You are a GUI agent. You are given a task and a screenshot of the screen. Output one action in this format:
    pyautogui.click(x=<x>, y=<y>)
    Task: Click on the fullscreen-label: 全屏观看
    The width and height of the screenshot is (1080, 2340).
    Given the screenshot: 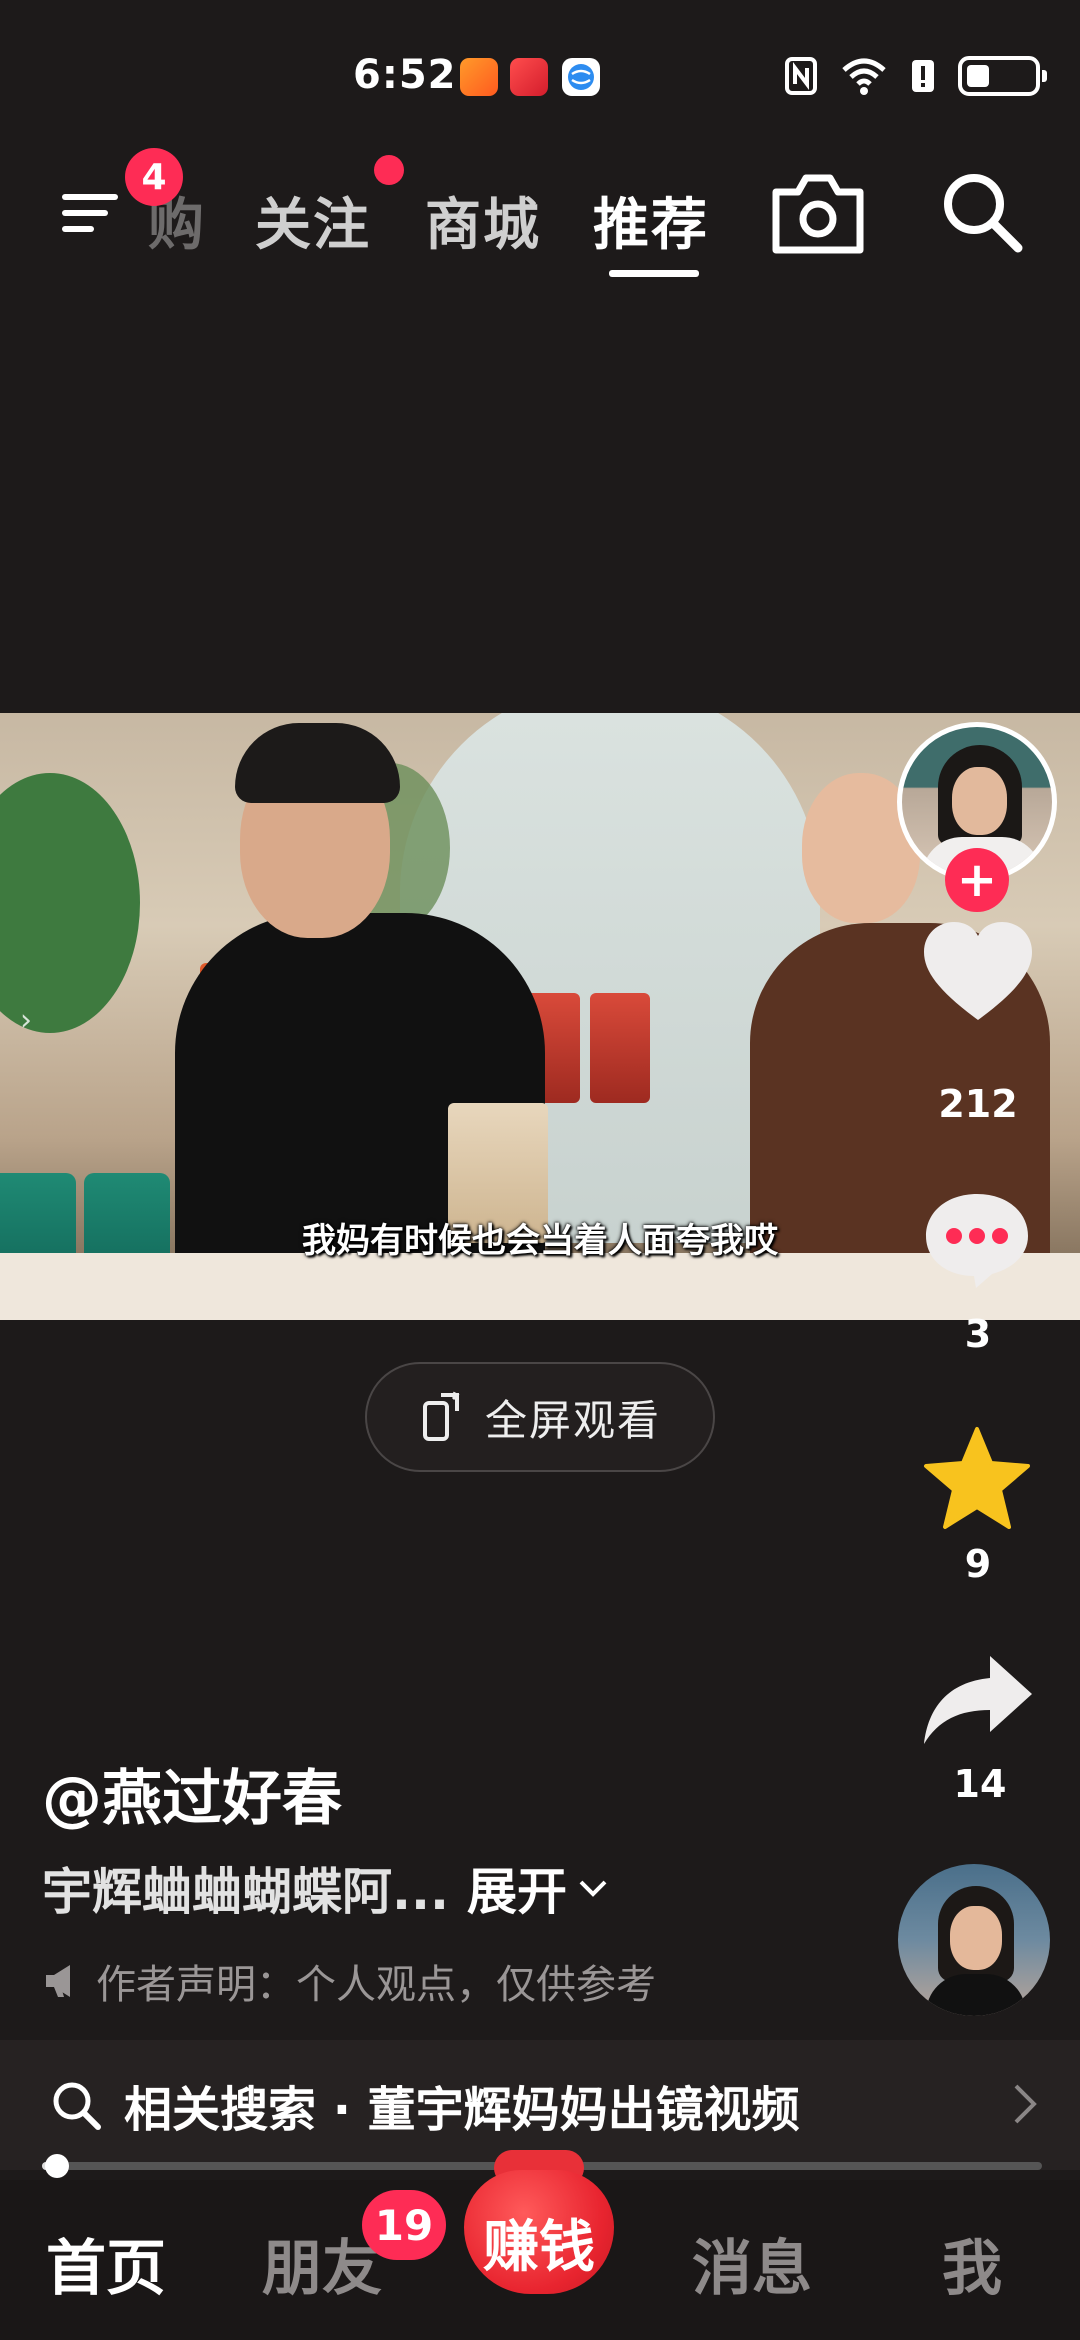 What is the action you would take?
    pyautogui.click(x=572, y=1420)
    